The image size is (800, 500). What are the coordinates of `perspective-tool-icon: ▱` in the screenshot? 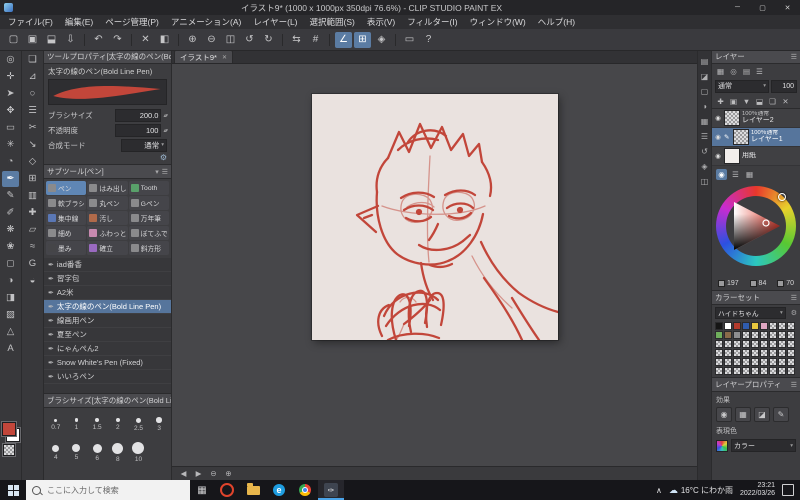 It's located at (32, 230).